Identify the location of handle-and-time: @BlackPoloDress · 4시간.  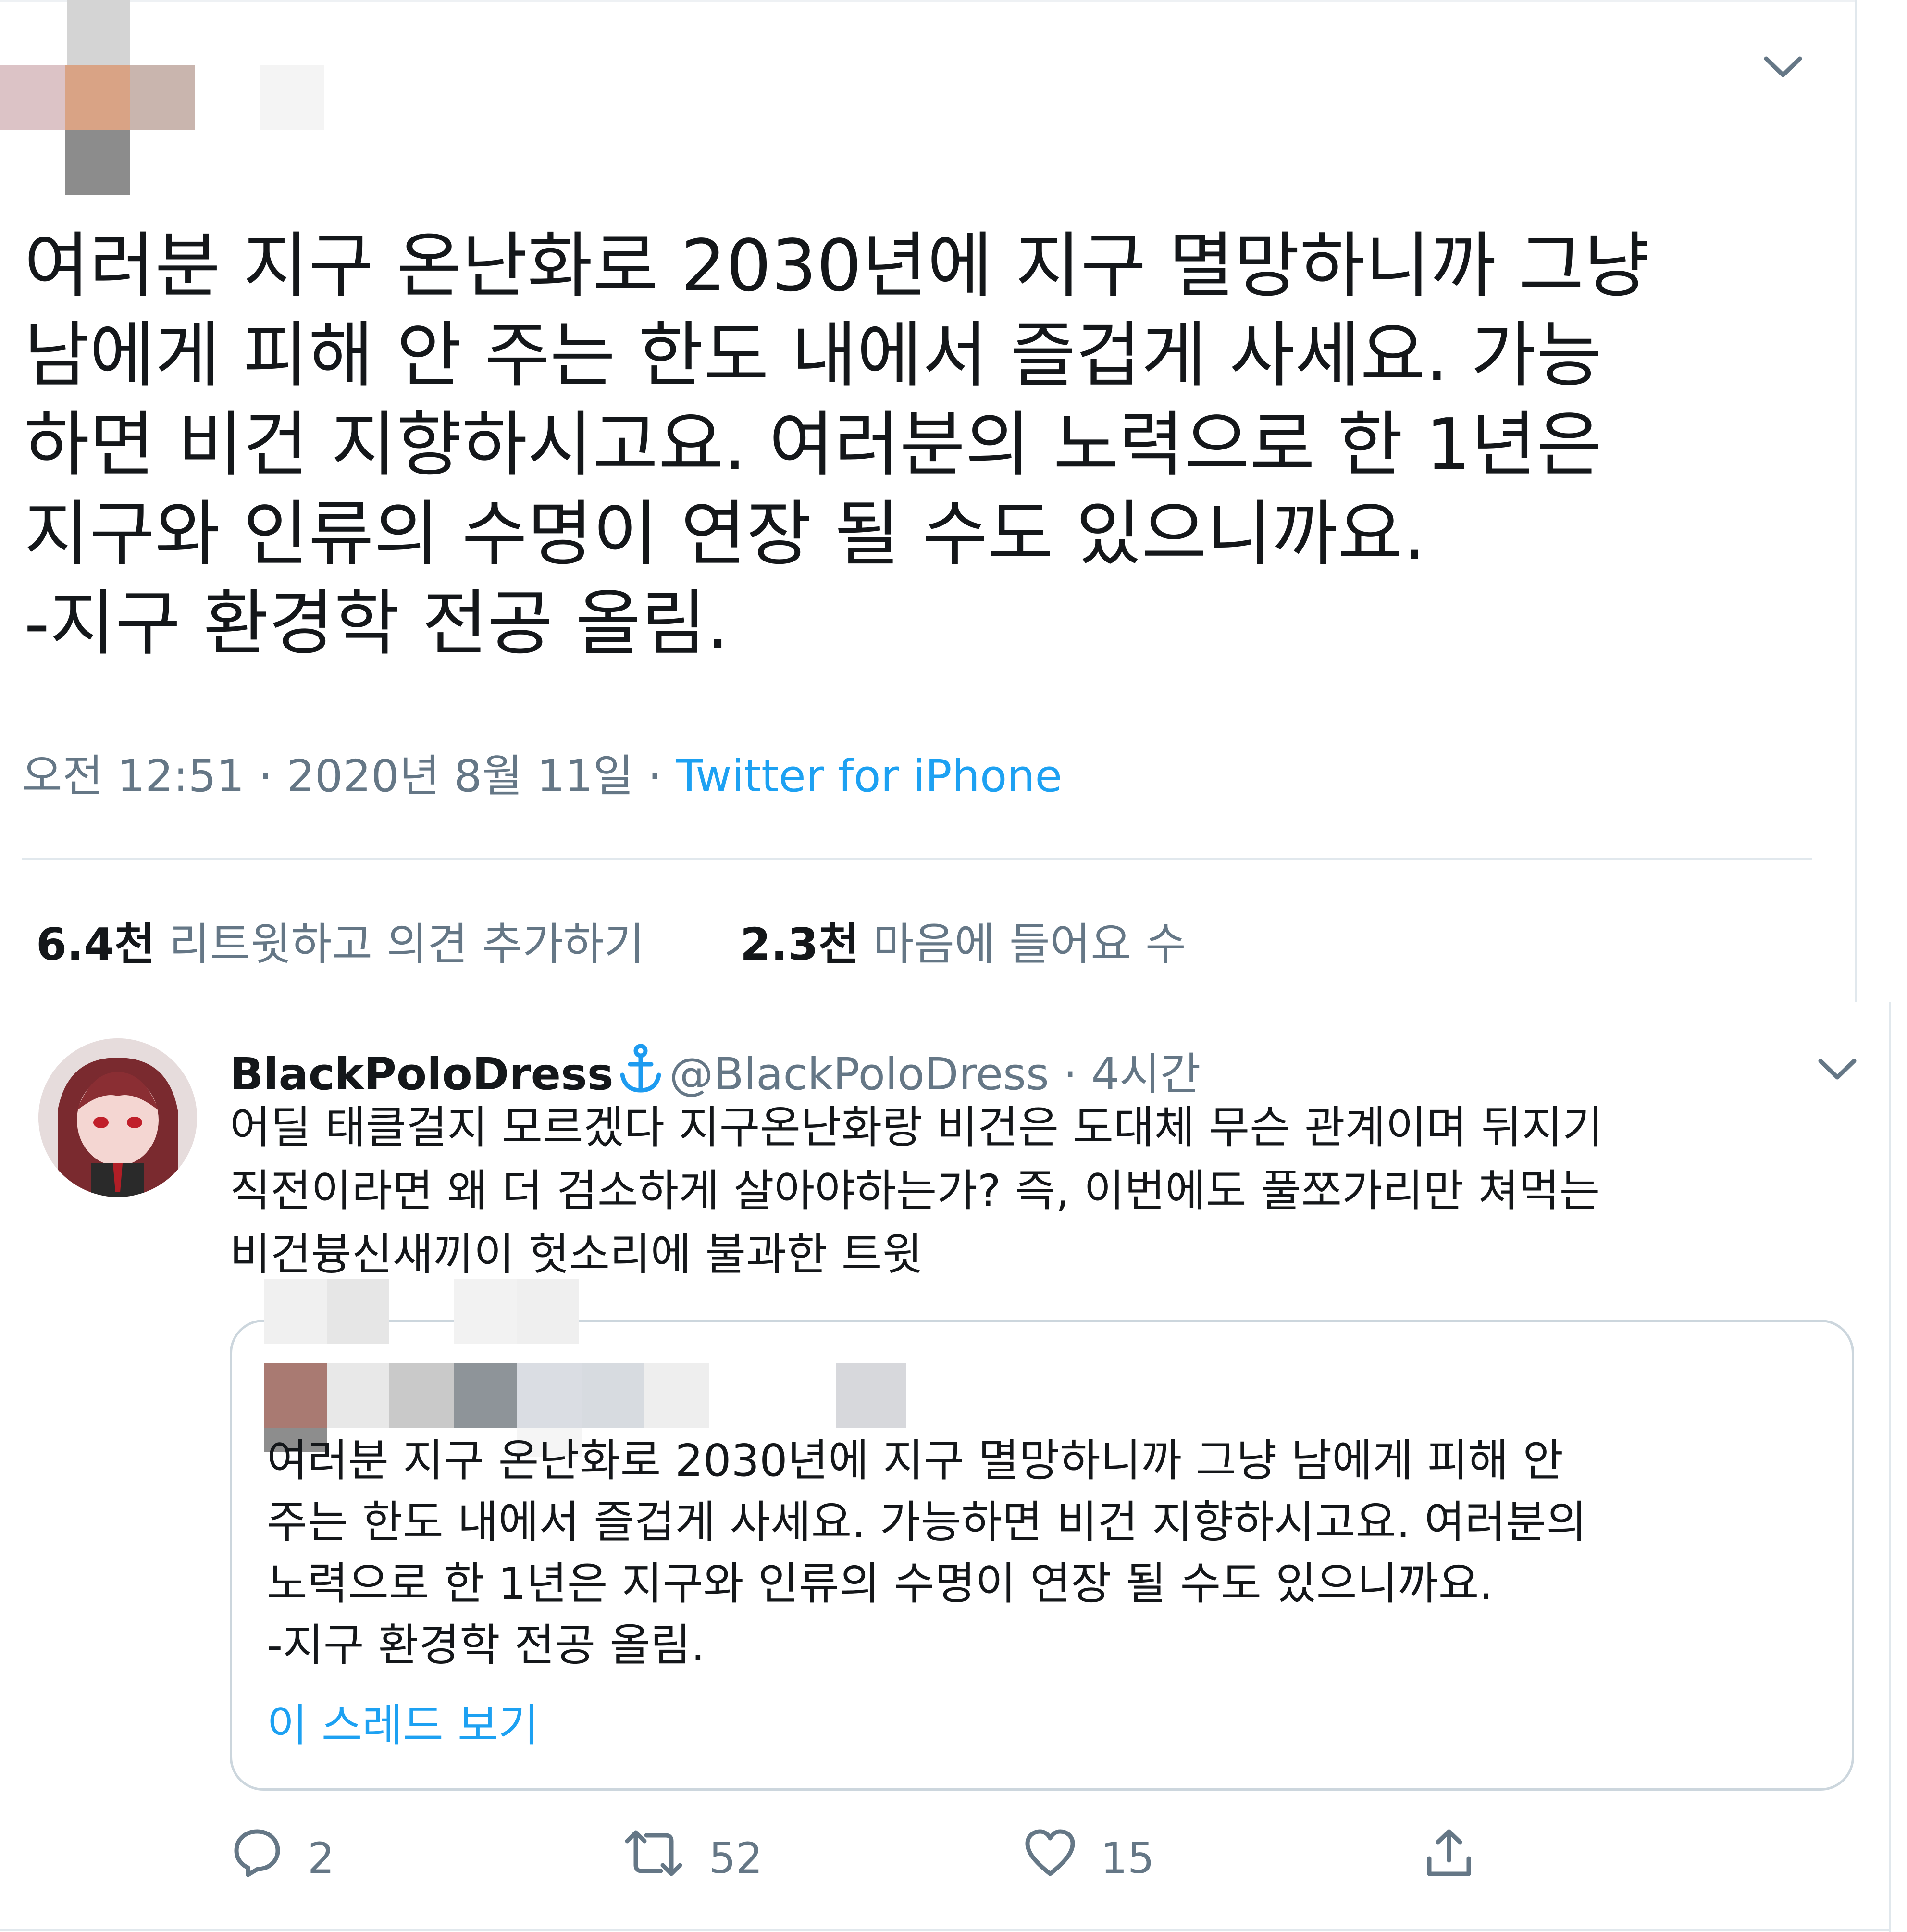
(935, 1074).